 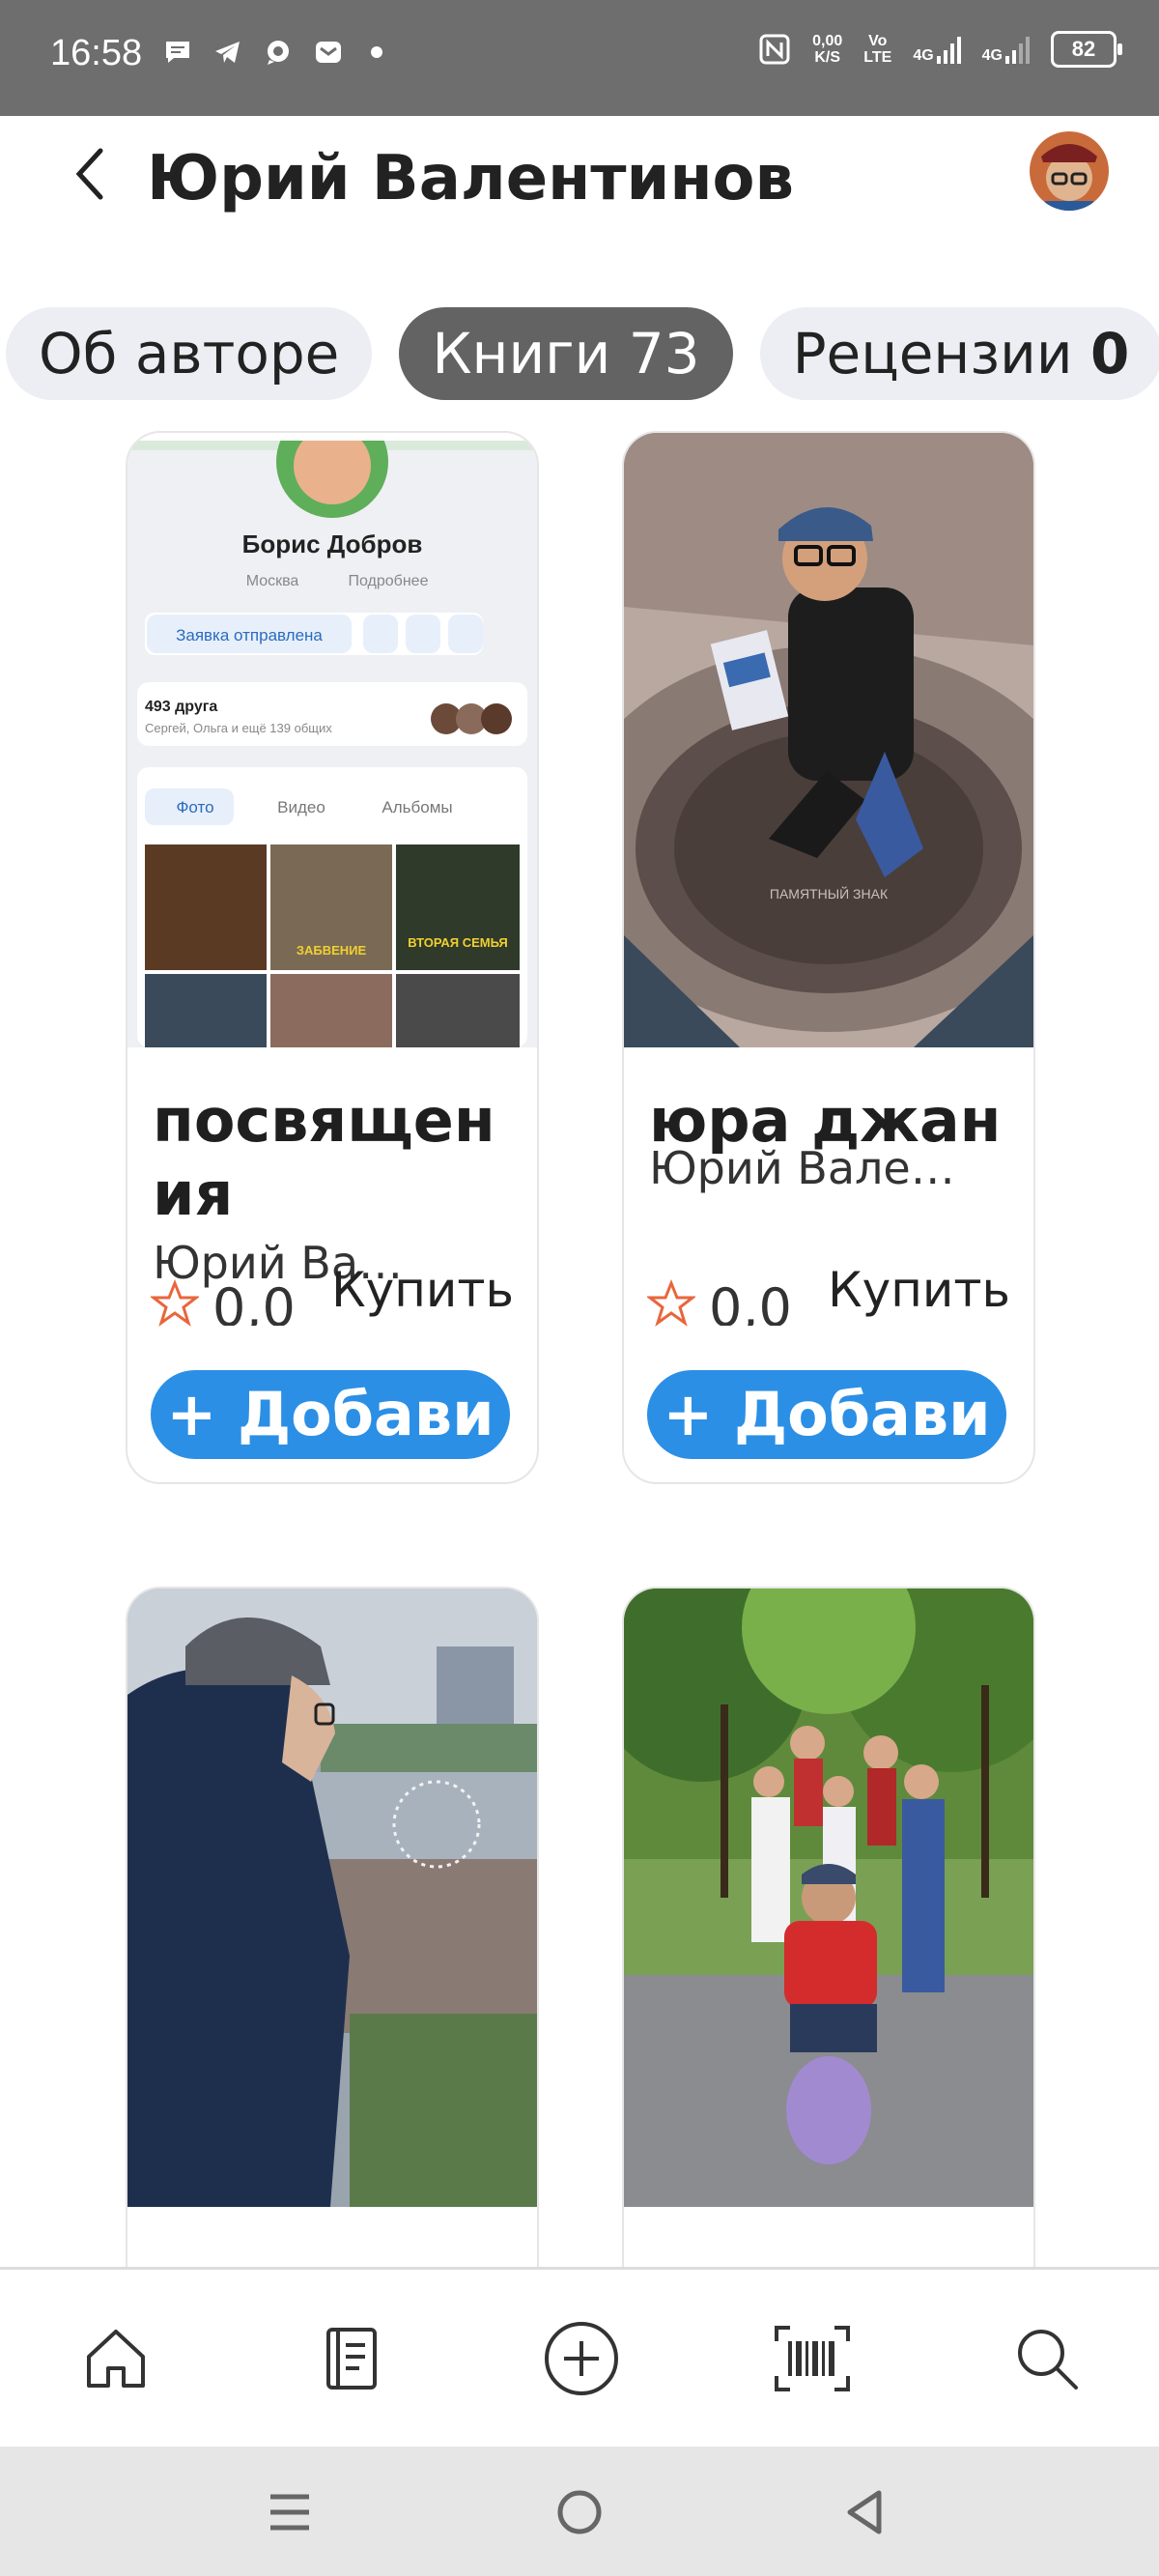 I want to click on cover-tab-video: Видео, so click(x=301, y=807).